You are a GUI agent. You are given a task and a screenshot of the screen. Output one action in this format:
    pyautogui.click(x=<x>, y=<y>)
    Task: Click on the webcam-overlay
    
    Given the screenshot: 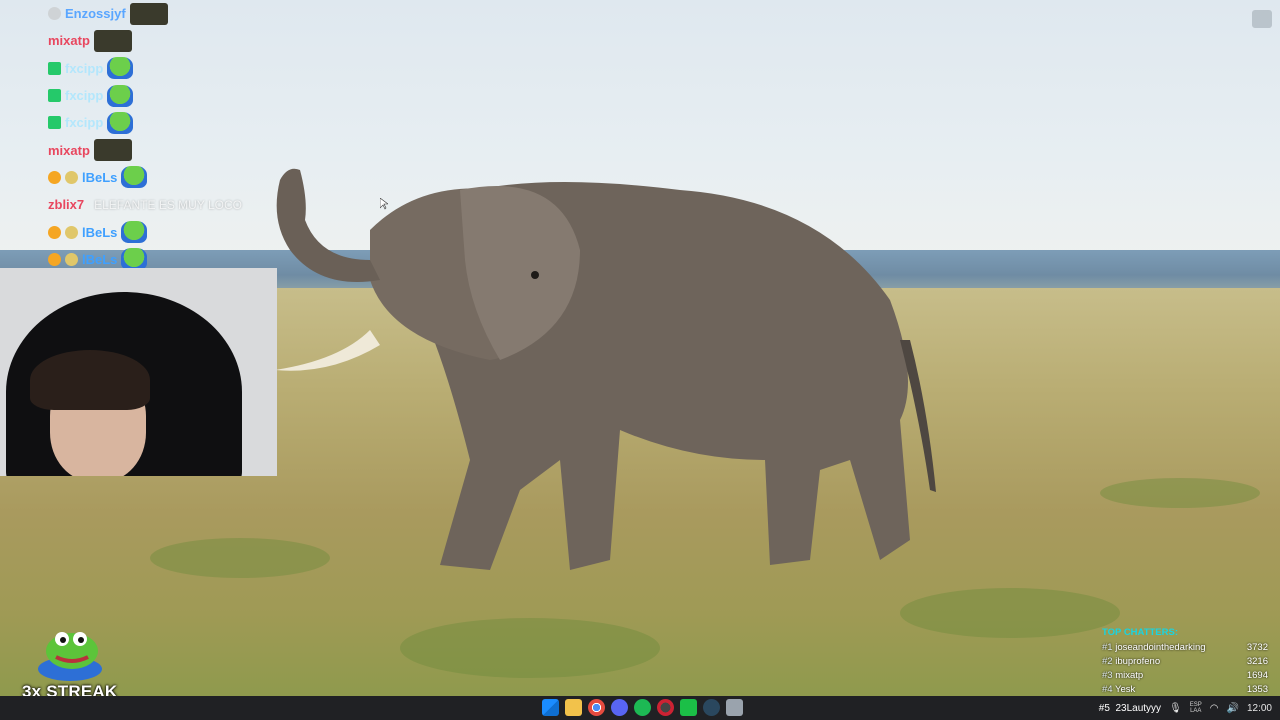 What is the action you would take?
    pyautogui.click(x=138, y=372)
    